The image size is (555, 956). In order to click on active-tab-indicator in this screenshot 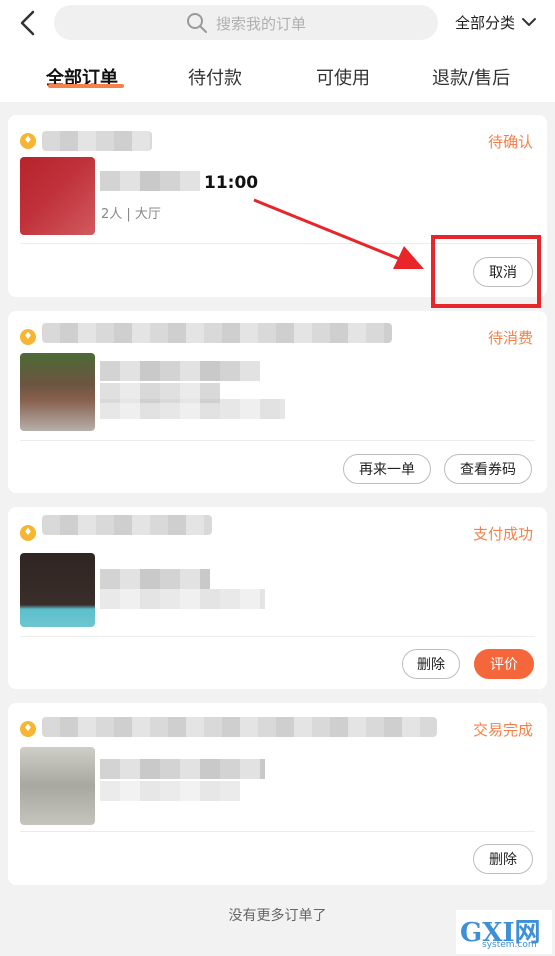, I will do `click(86, 86)`.